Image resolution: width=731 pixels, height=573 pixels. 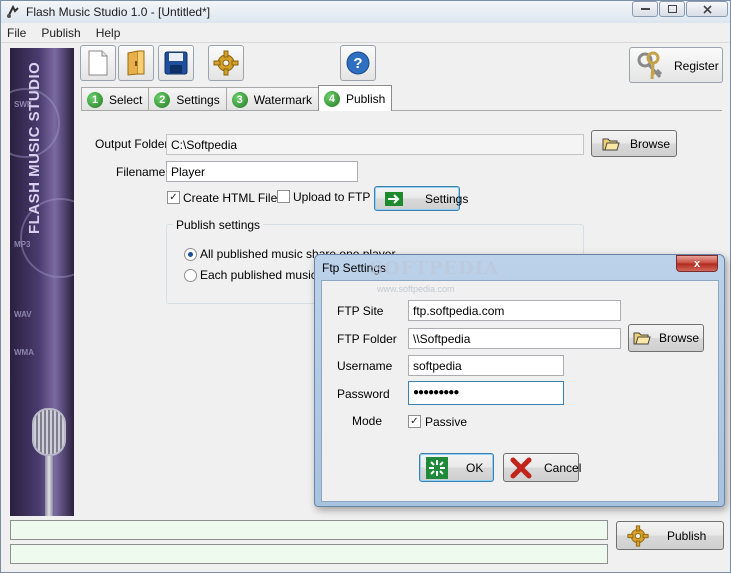 I want to click on output-folder-label: Output Folder, so click(x=132, y=144).